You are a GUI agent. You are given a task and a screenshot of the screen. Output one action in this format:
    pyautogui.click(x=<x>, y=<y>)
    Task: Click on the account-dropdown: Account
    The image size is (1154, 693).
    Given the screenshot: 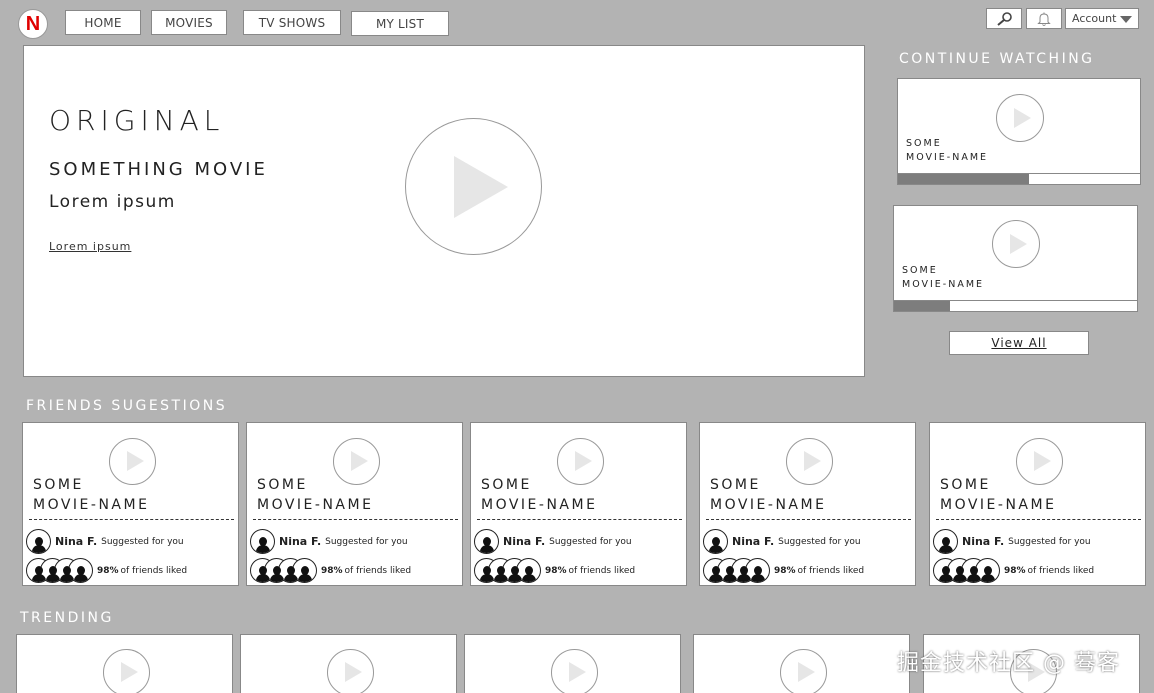 What is the action you would take?
    pyautogui.click(x=1102, y=18)
    